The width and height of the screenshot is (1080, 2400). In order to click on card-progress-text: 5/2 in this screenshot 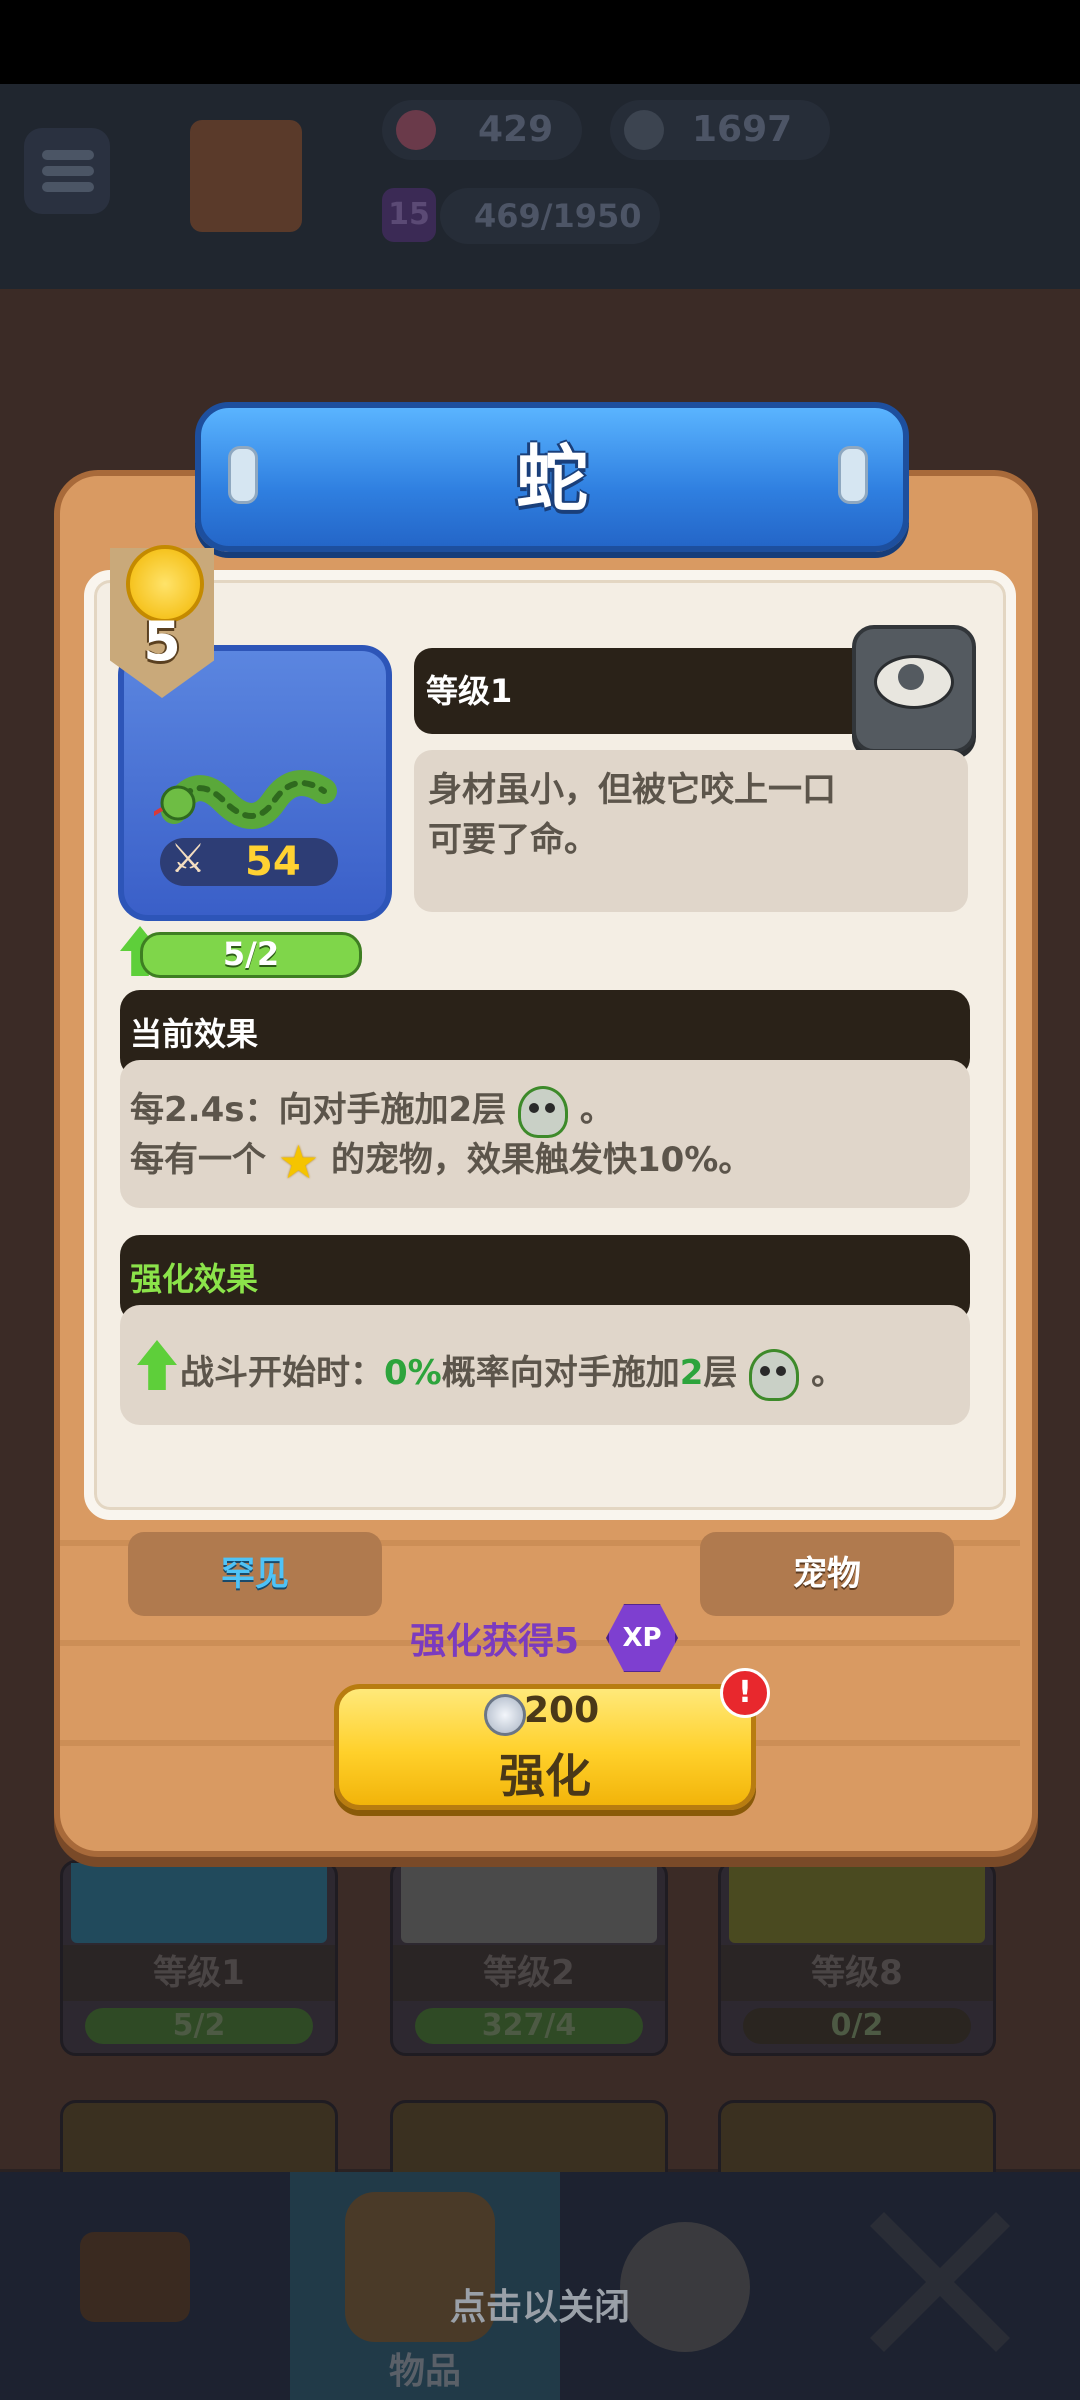, I will do `click(251, 954)`.